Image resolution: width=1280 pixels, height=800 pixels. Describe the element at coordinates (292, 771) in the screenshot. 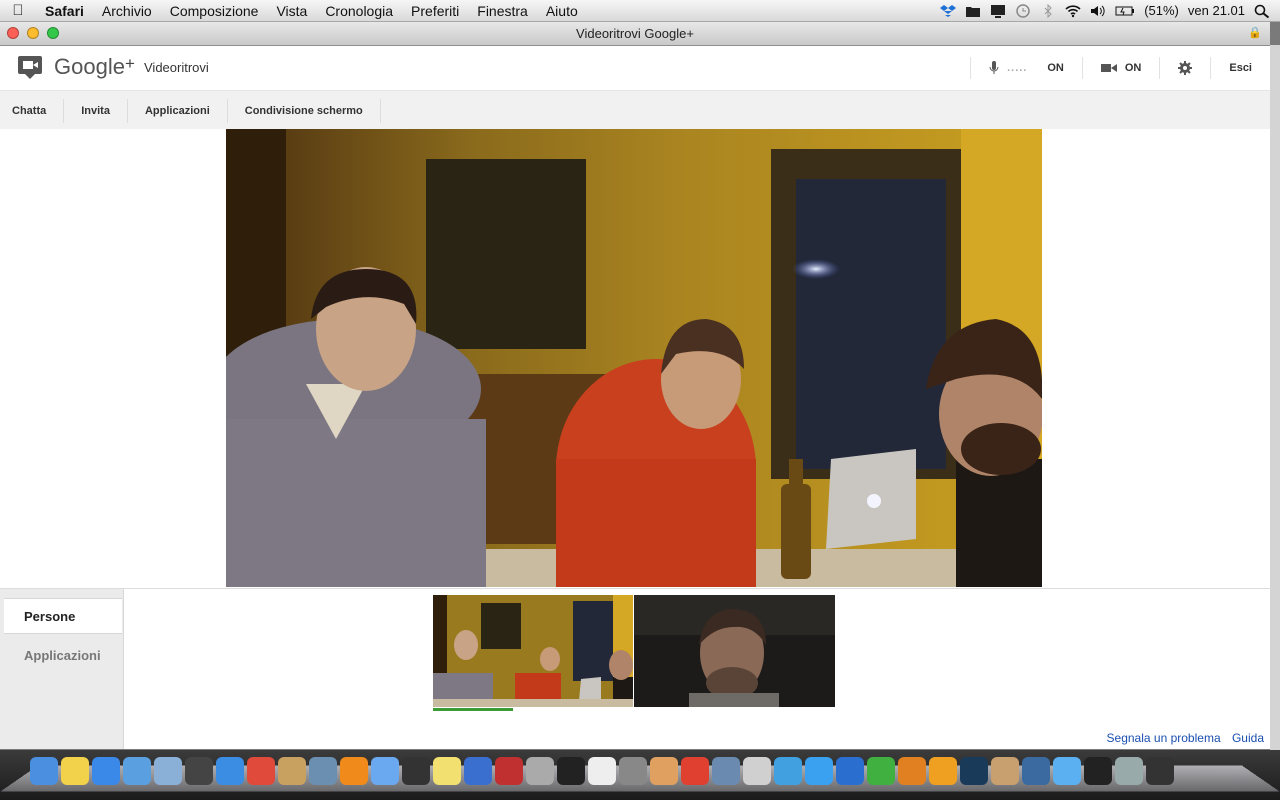

I see `dock-contacts-icon` at that location.